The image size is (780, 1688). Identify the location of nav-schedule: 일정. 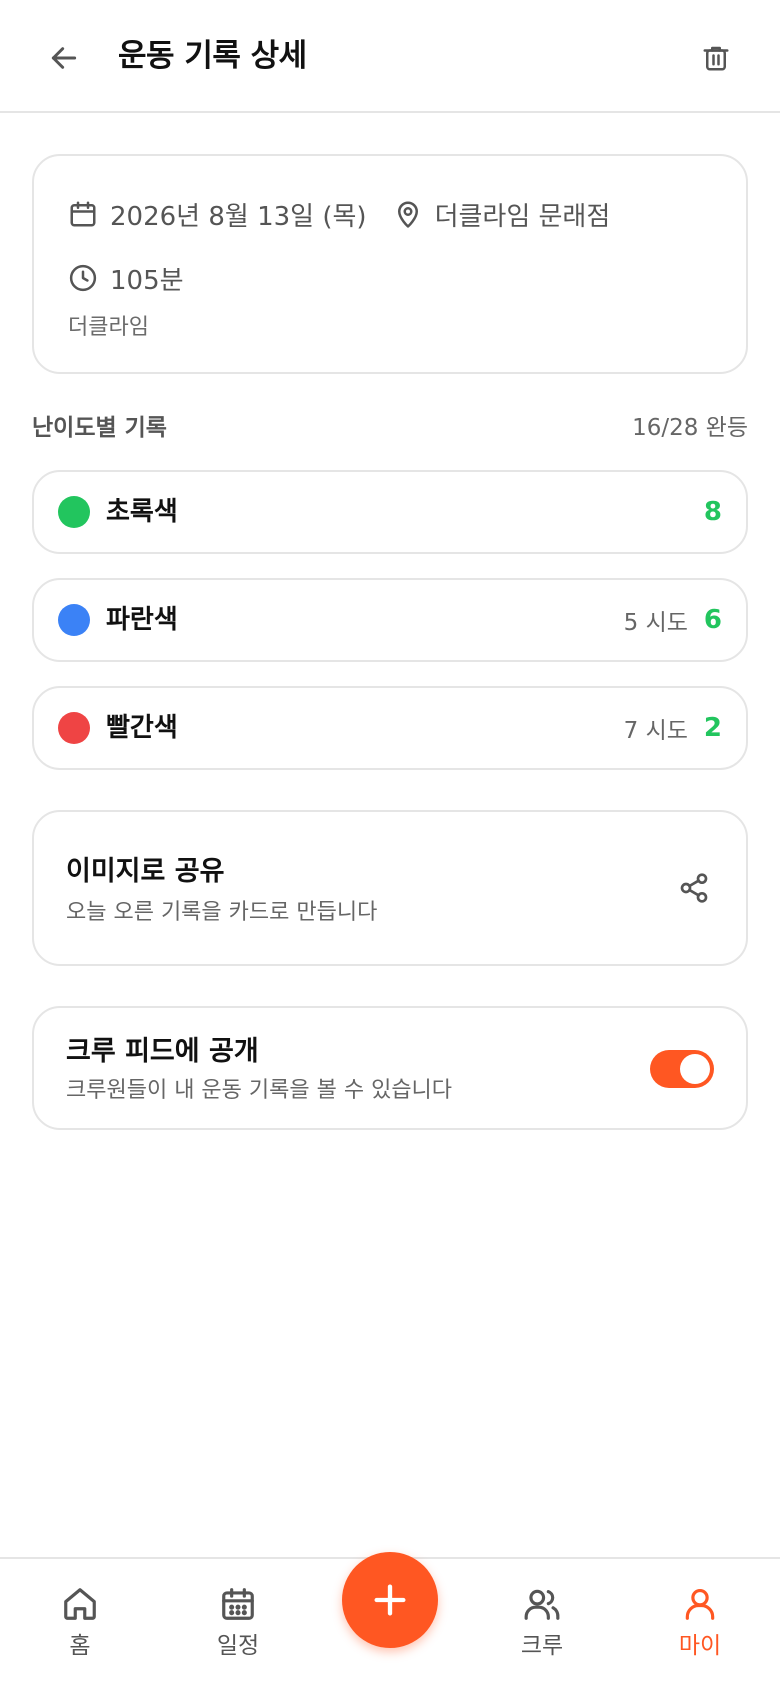
(238, 1630).